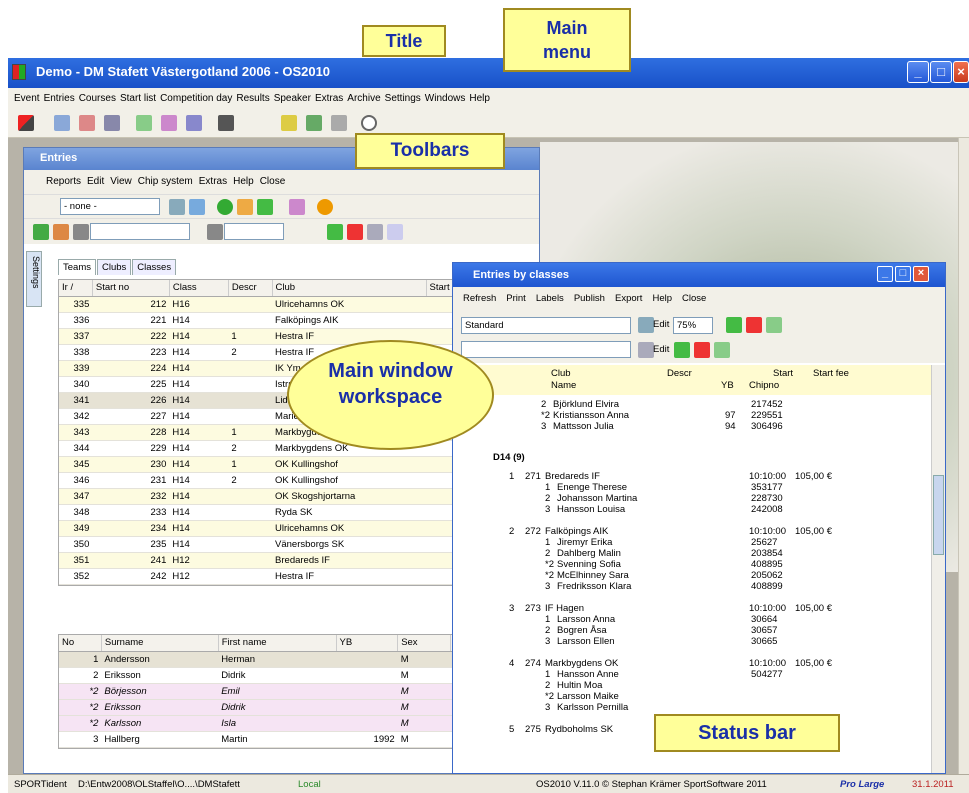  Describe the element at coordinates (963, 456) in the screenshot. I see `workspace-scrollbar` at that location.